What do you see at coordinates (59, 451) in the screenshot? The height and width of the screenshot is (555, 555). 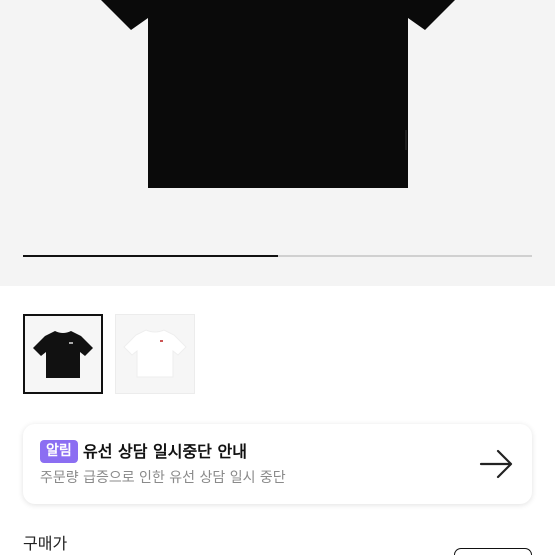 I see `notice-badge: 알림` at bounding box center [59, 451].